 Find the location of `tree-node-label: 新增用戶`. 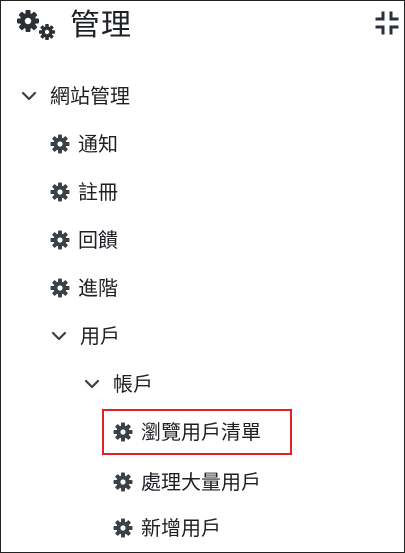

tree-node-label: 新增用戶 is located at coordinates (181, 528).